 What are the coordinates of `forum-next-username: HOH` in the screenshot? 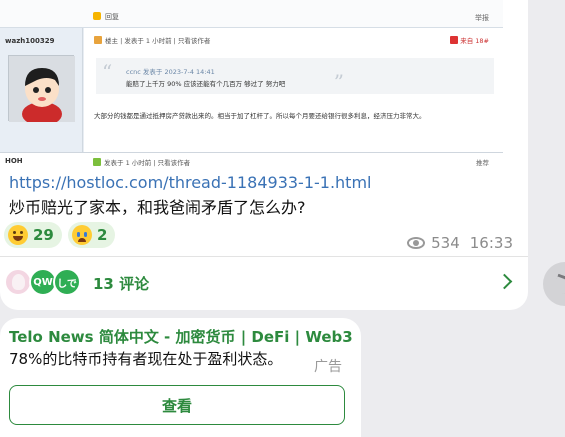 It's located at (14, 161).